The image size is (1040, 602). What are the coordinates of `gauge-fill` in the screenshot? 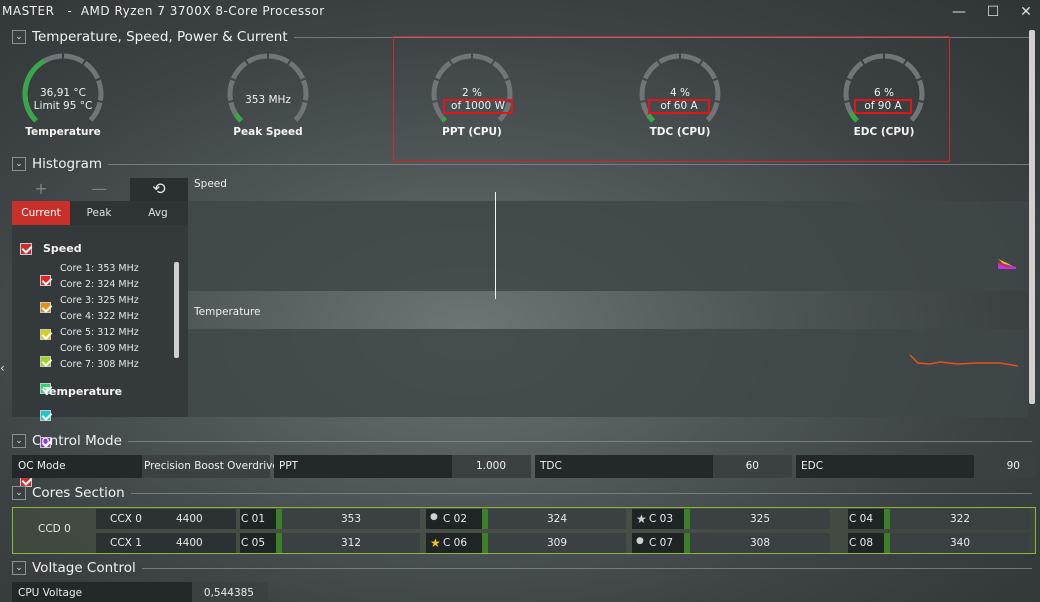 It's located at (443, 119).